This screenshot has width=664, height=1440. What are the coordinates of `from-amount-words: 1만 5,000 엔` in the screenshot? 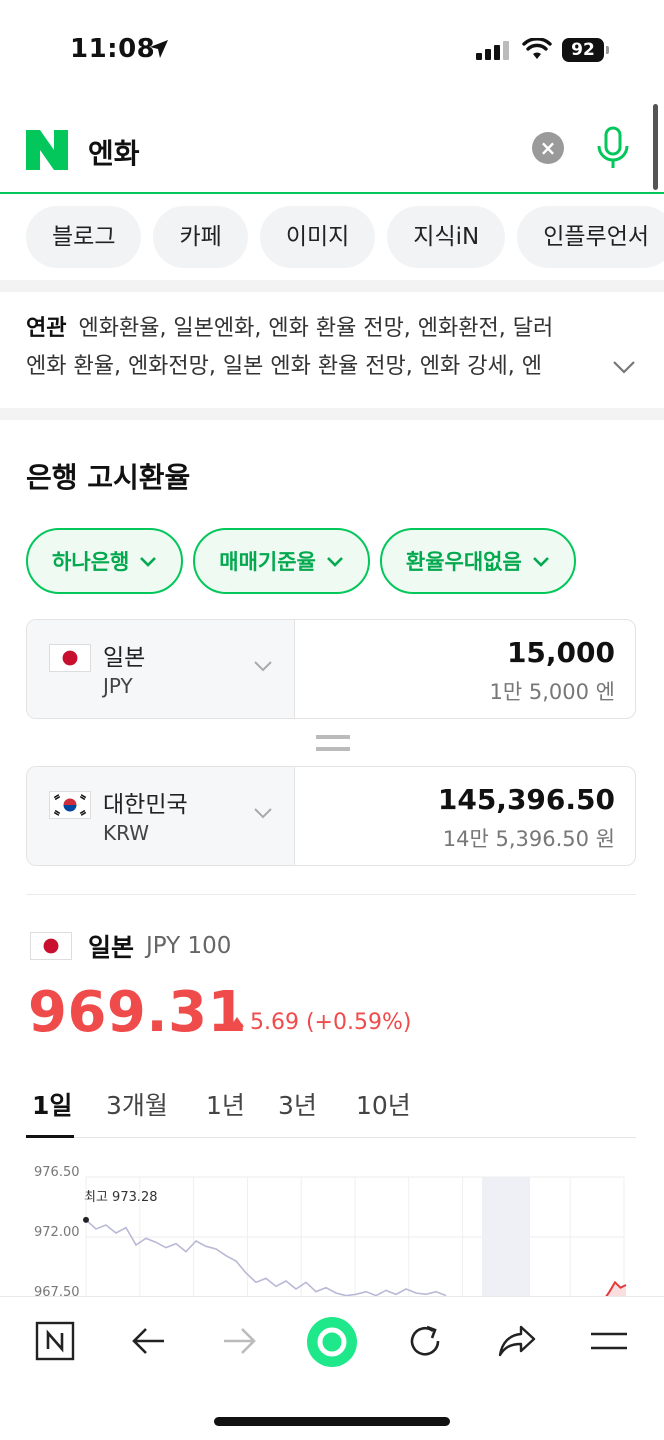 It's located at (552, 692).